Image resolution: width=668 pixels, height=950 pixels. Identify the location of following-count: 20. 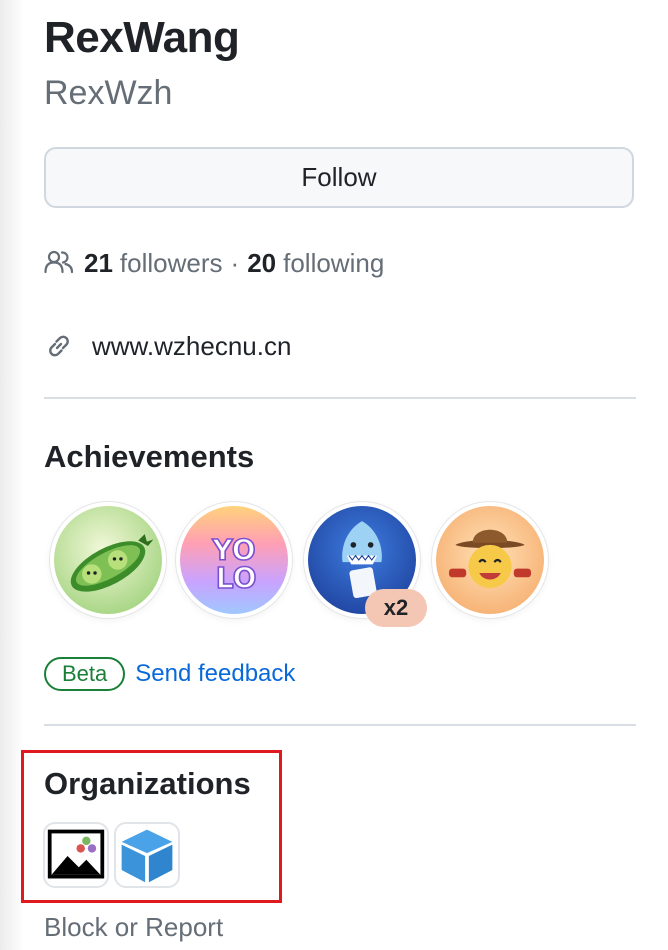
(262, 262).